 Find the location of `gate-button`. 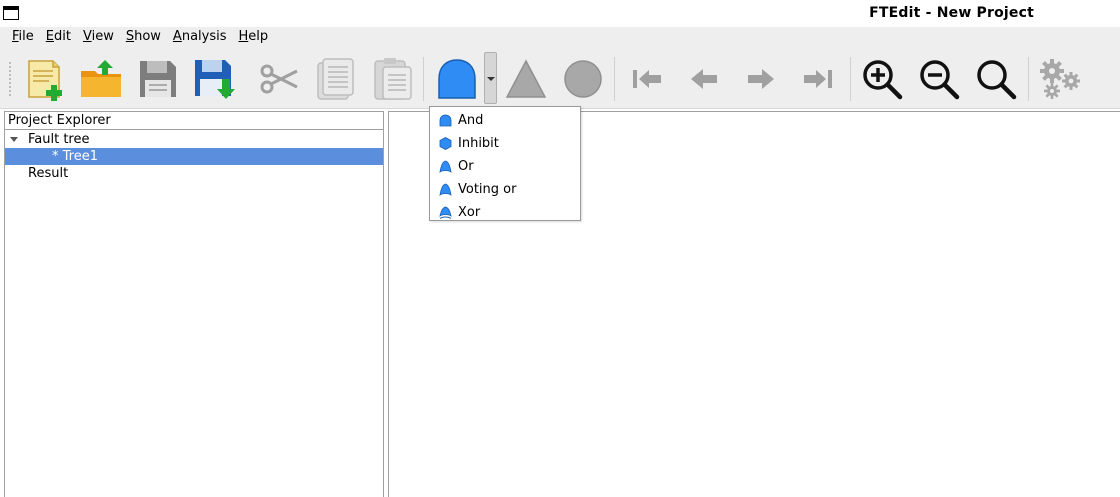

gate-button is located at coordinates (457, 79).